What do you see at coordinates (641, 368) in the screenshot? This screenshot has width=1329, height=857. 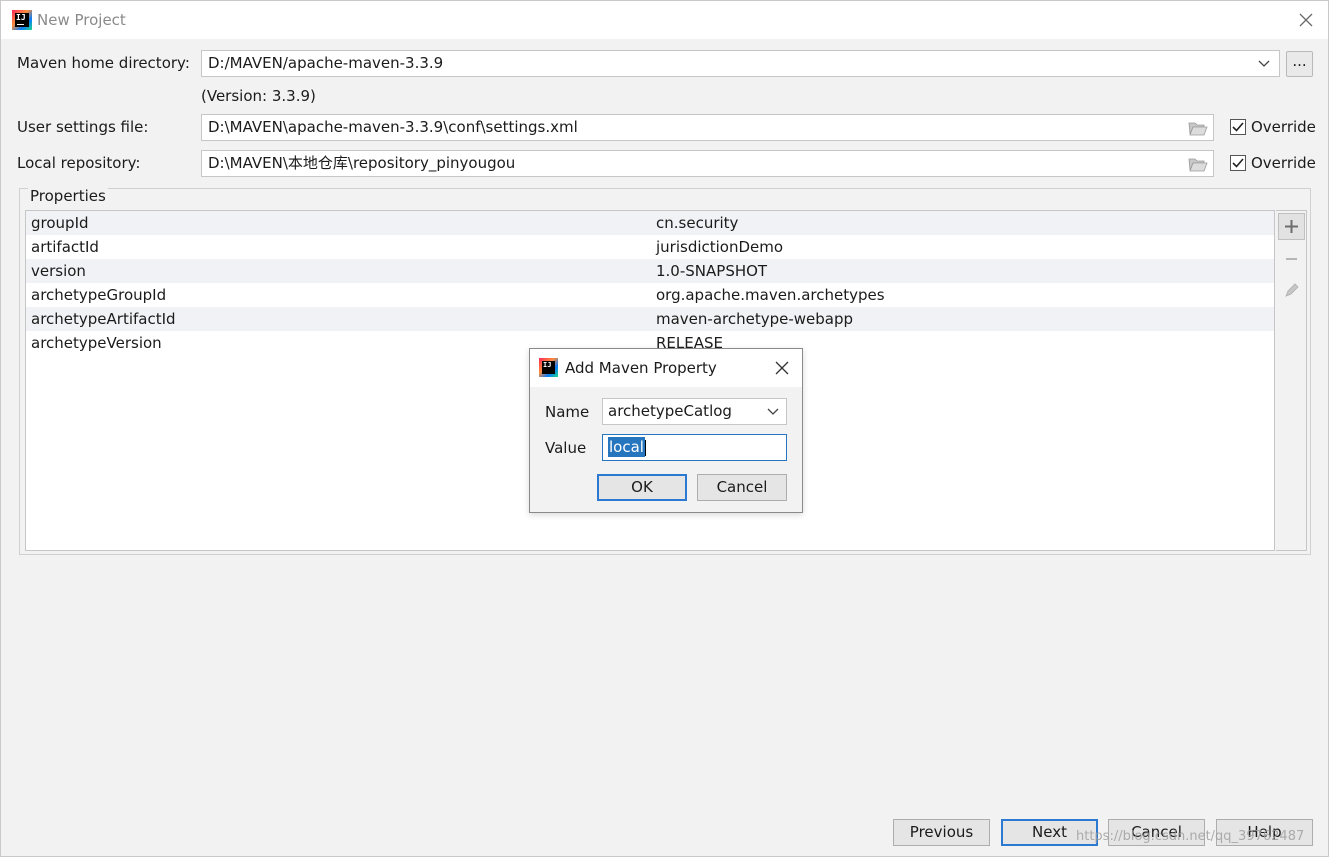 I see `dialog-title: Add Maven Property` at bounding box center [641, 368].